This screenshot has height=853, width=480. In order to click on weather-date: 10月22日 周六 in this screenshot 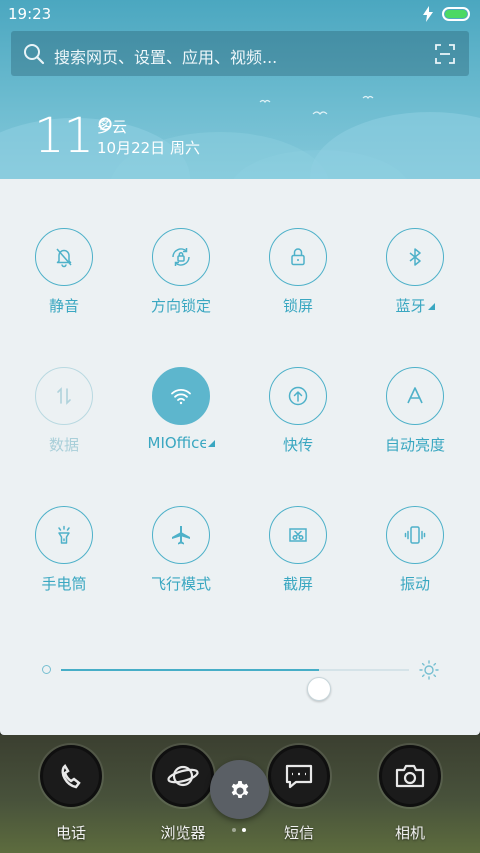, I will do `click(148, 148)`.